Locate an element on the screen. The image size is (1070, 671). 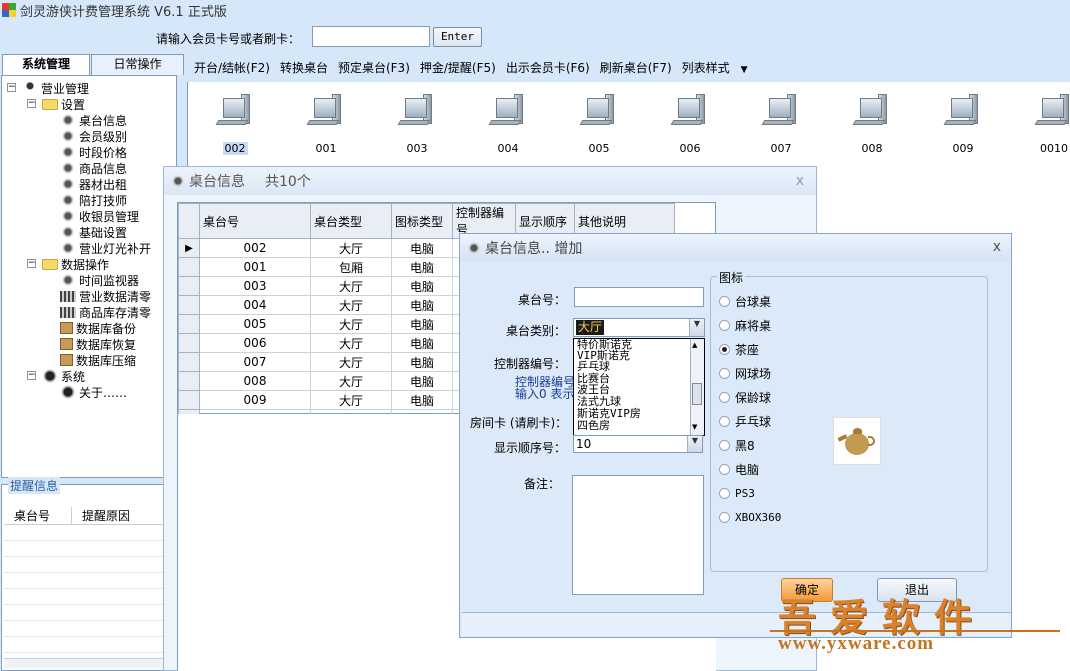
dropdown-option: 波王台 is located at coordinates (593, 389).